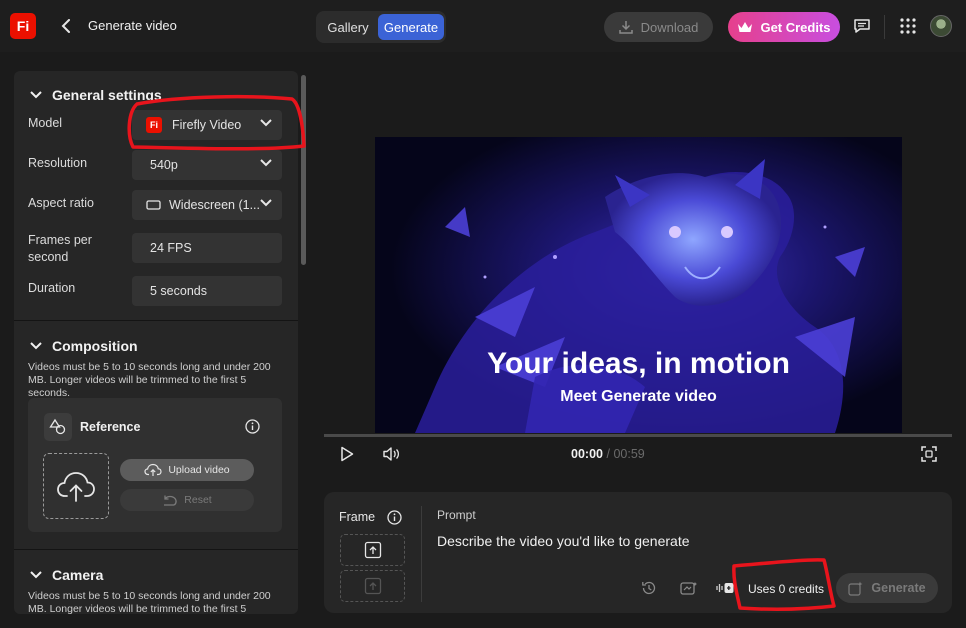 This screenshot has height=628, width=966. What do you see at coordinates (207, 248) in the screenshot?
I see `frames-field: 24 FPS` at bounding box center [207, 248].